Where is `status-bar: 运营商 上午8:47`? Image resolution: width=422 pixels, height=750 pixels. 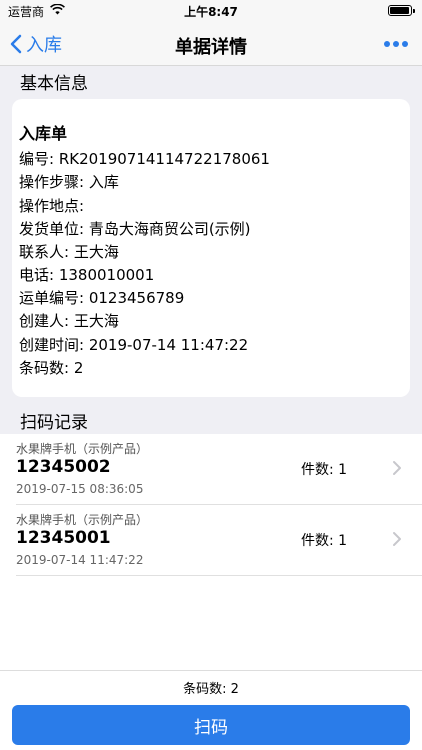 status-bar: 运营商 上午8:47 is located at coordinates (211, 11).